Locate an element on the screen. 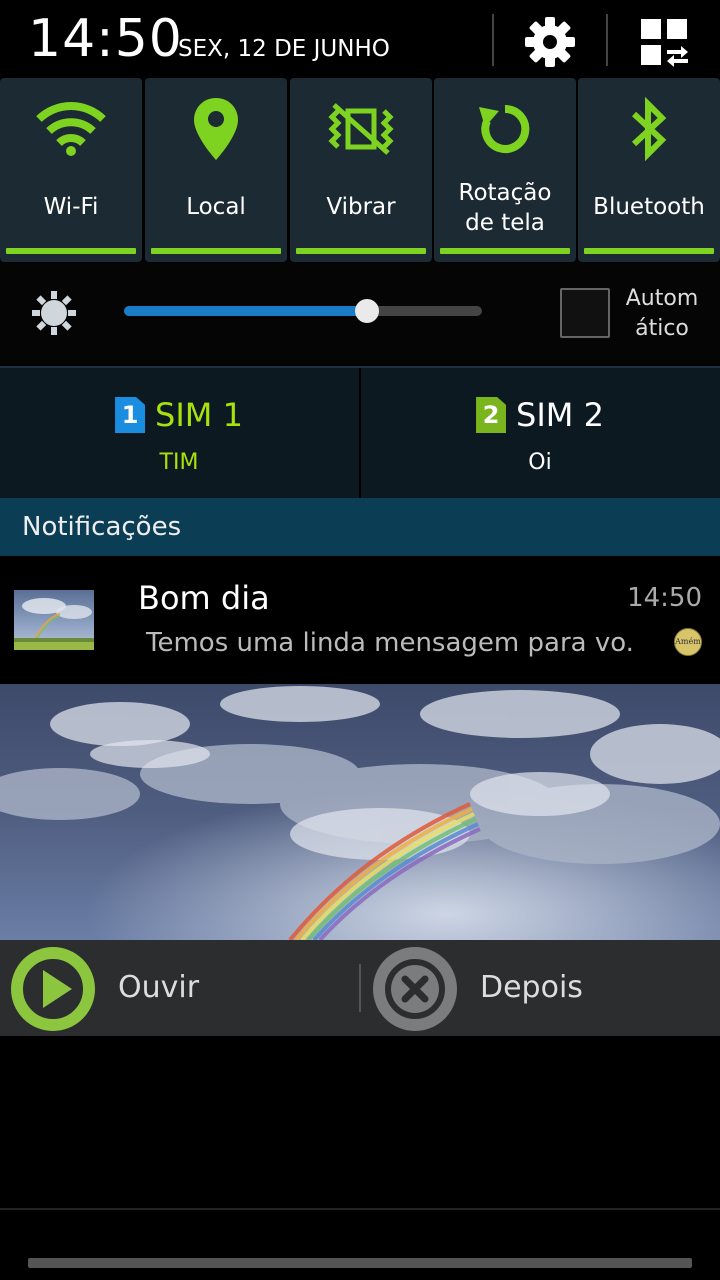 The height and width of the screenshot is (1280, 720). notification-panel-header: 14:50 SEX, 12 DE JUNHO is located at coordinates (360, 39).